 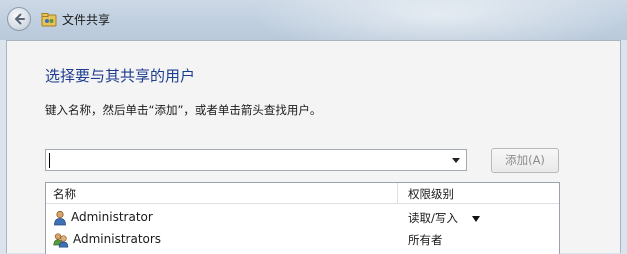 I want to click on column-header-permission: 权限级别, so click(x=431, y=194).